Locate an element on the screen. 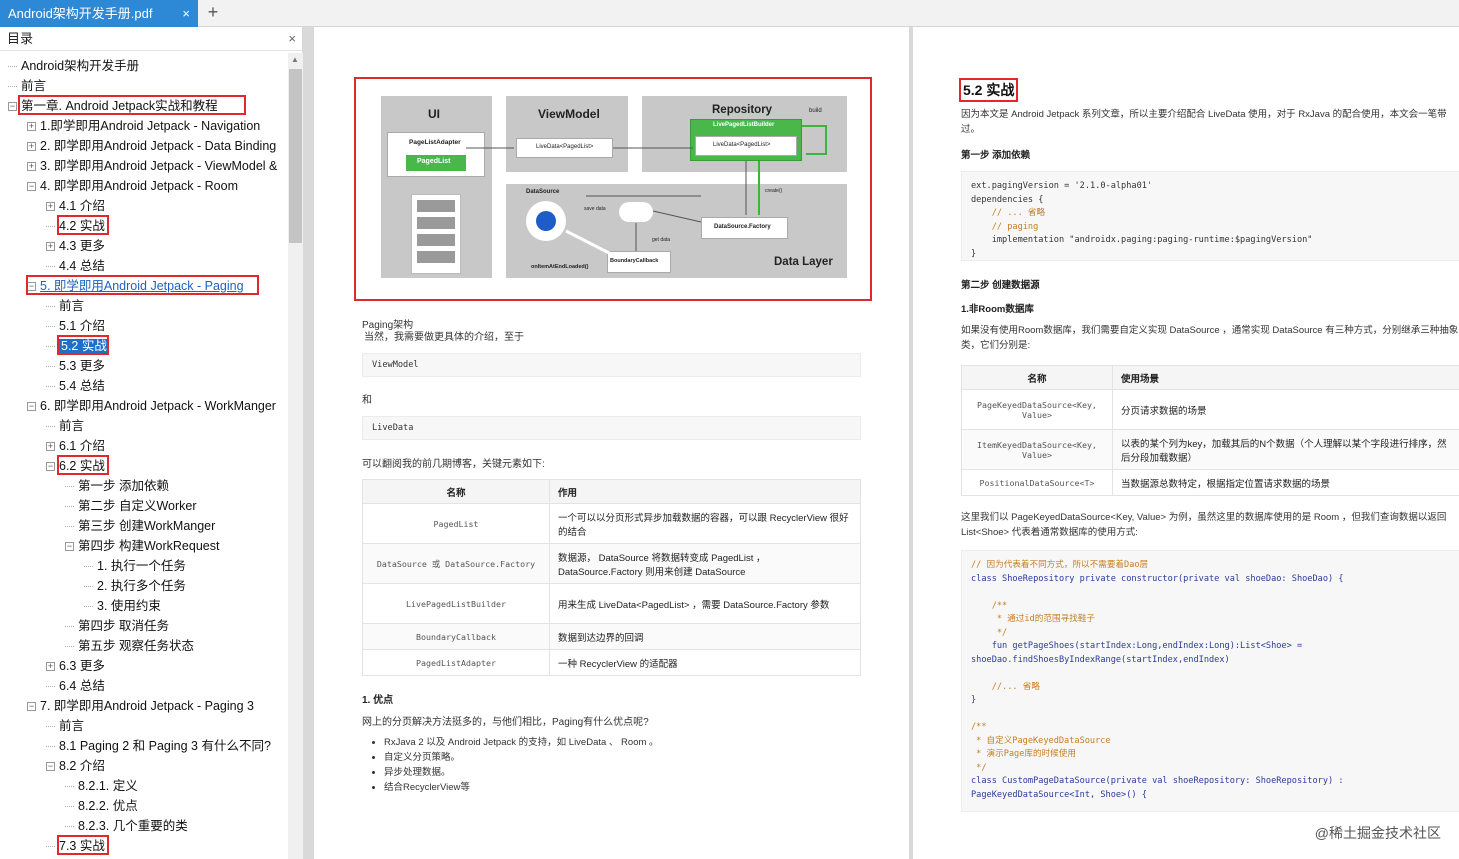 Image resolution: width=1459 pixels, height=859 pixels. outline-item: 2. 执行多个任务 is located at coordinates (135, 586).